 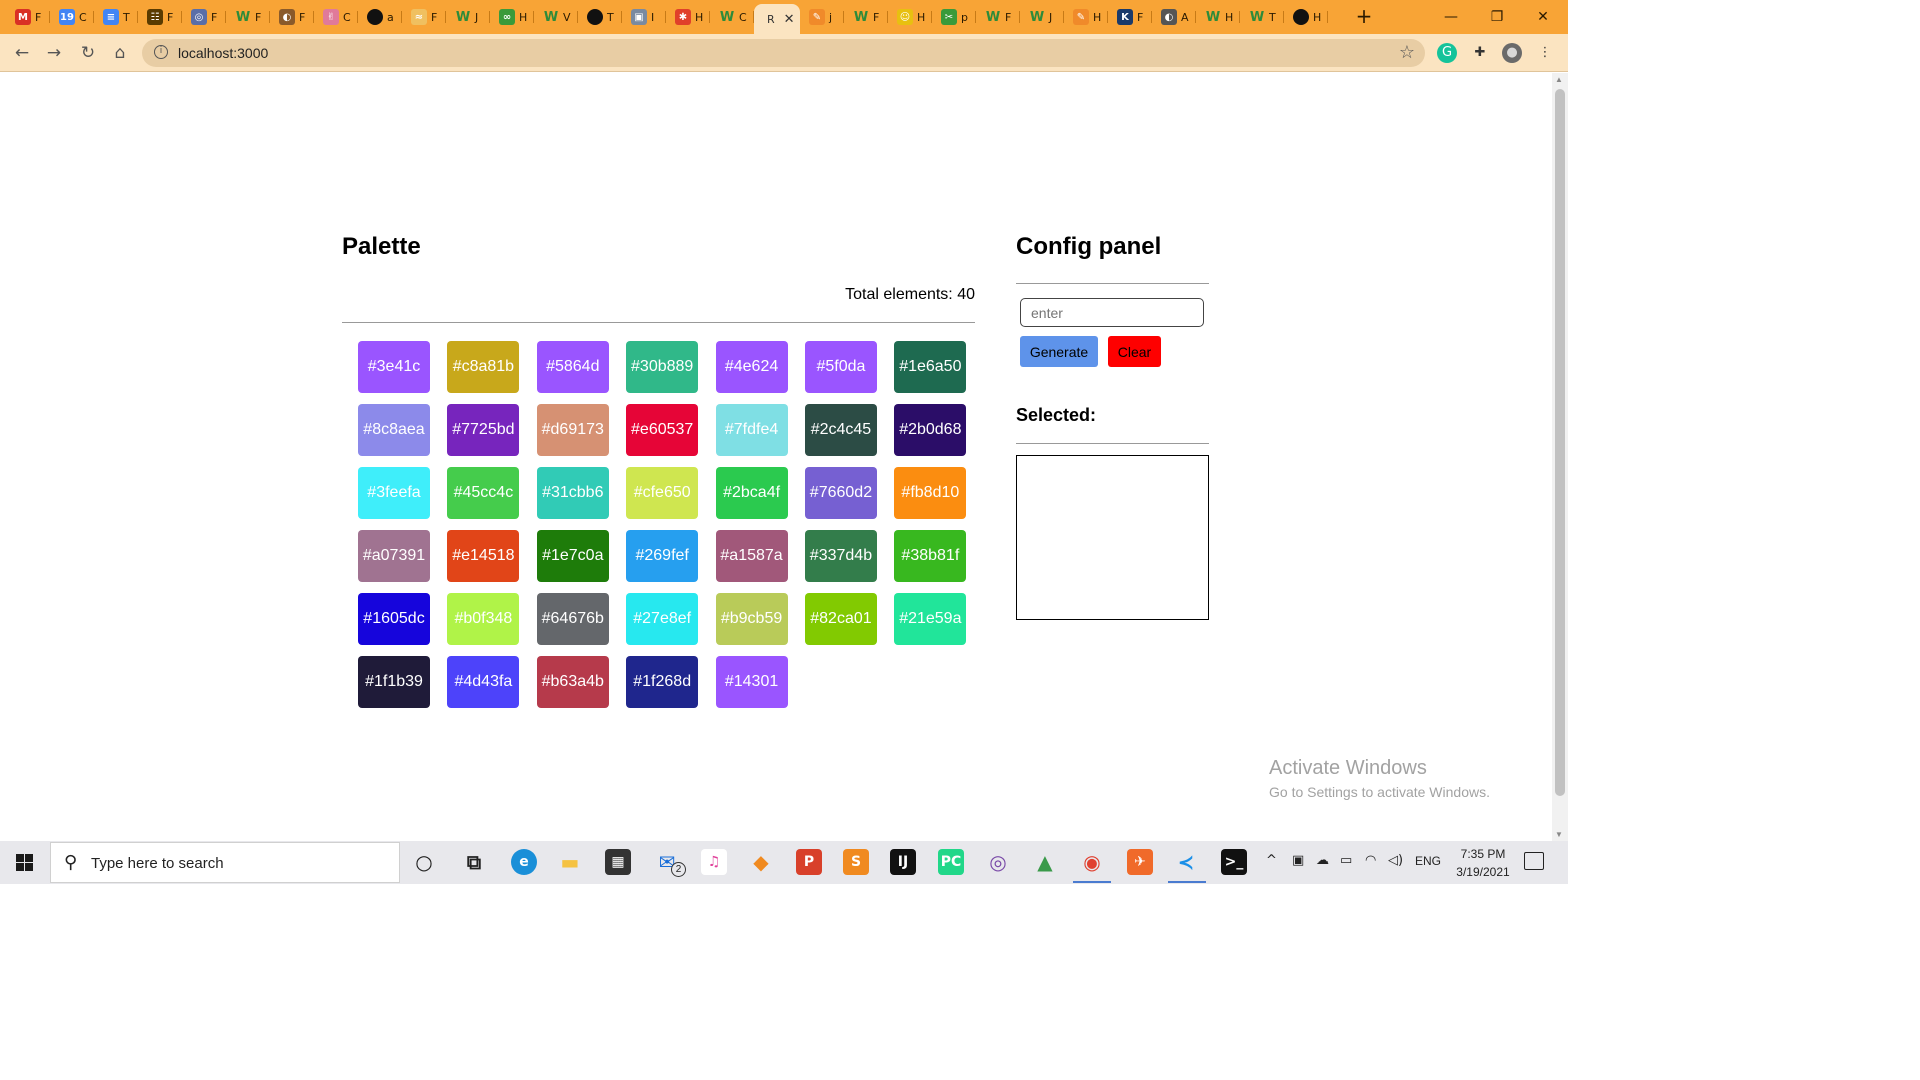 I want to click on color-swatch: #b9cb59, so click(x=751, y=619).